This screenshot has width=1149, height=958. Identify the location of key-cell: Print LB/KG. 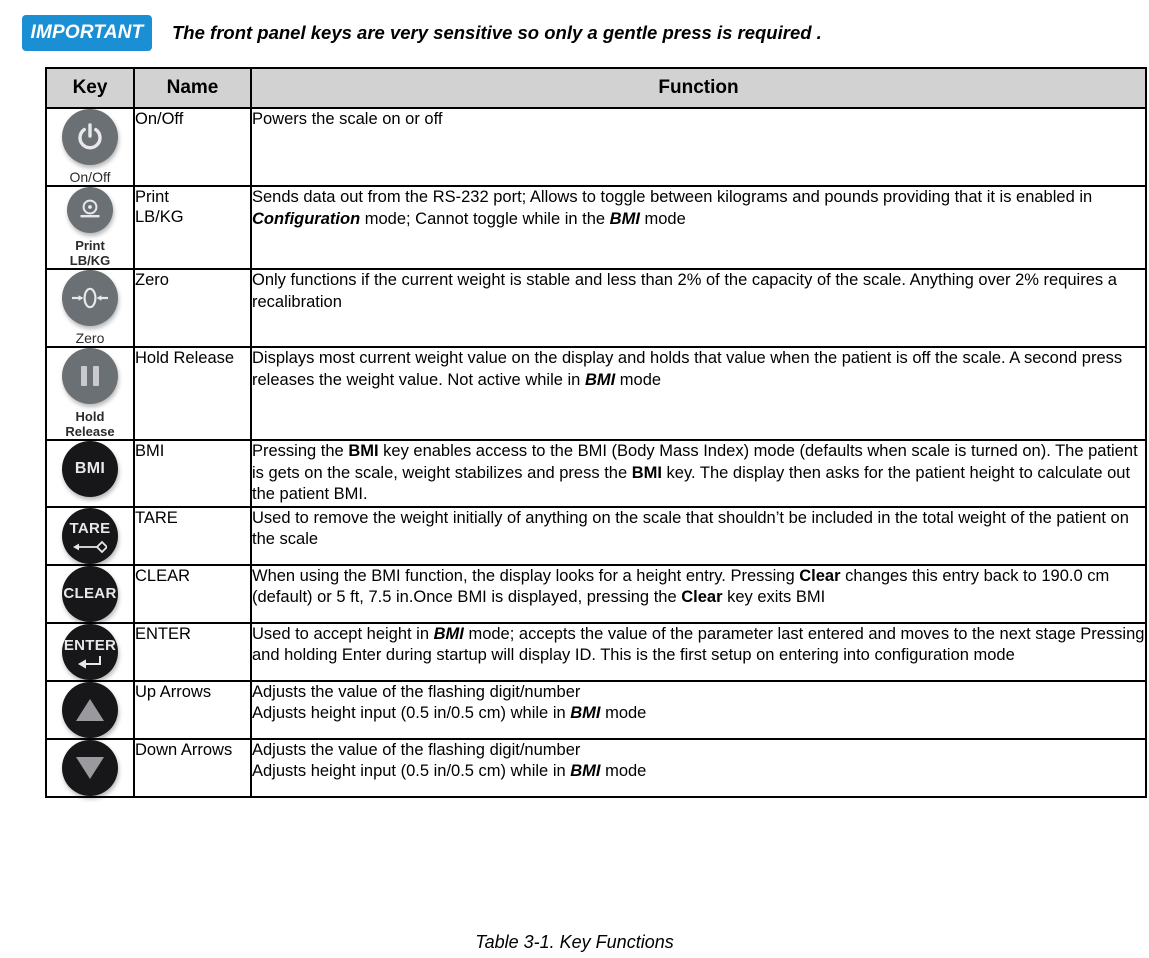
(90, 227).